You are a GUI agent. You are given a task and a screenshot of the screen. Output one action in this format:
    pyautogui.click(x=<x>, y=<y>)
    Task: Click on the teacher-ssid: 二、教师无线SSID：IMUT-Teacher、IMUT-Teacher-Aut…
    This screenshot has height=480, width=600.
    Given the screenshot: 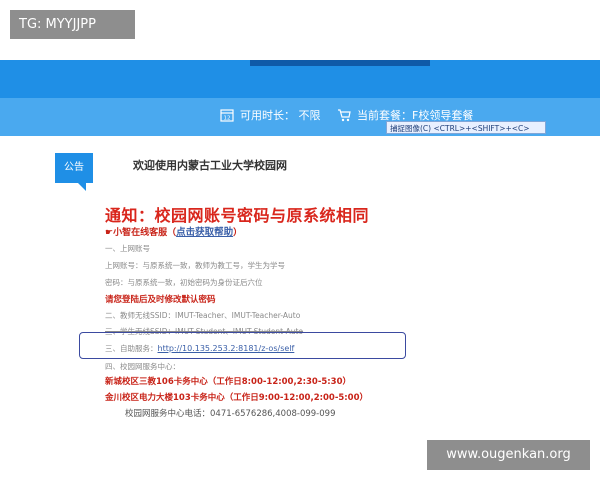 What is the action you would take?
    pyautogui.click(x=203, y=315)
    